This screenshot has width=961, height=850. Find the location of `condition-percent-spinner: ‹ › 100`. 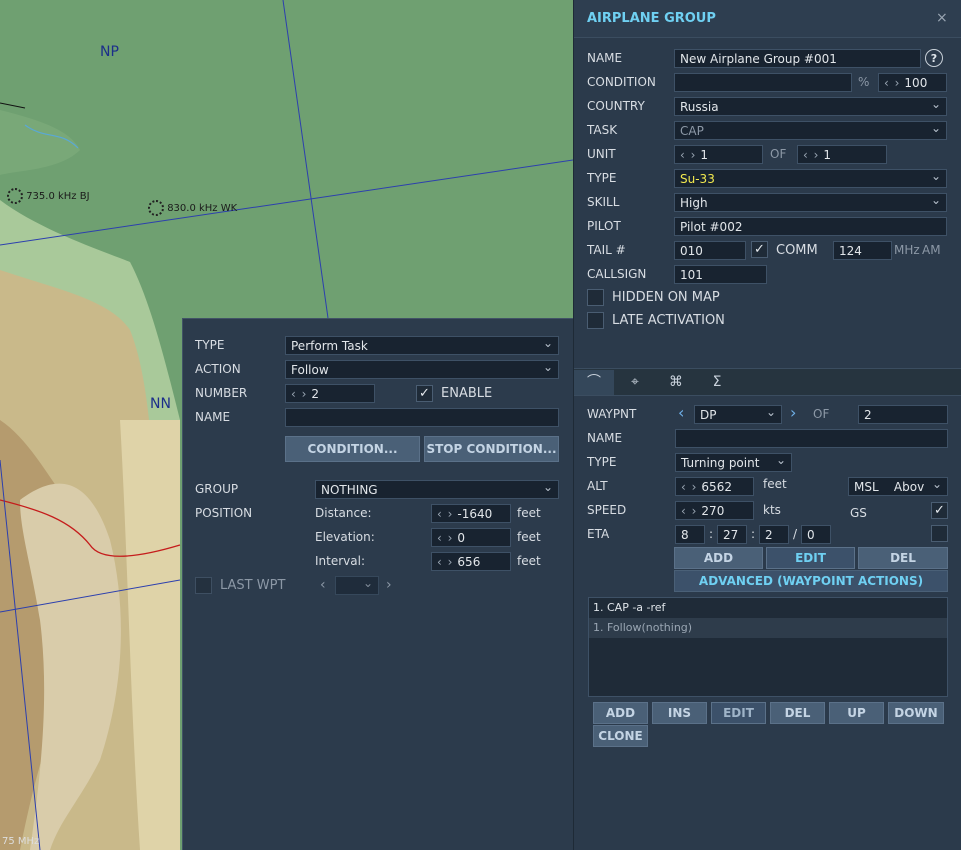

condition-percent-spinner: ‹ › 100 is located at coordinates (912, 82).